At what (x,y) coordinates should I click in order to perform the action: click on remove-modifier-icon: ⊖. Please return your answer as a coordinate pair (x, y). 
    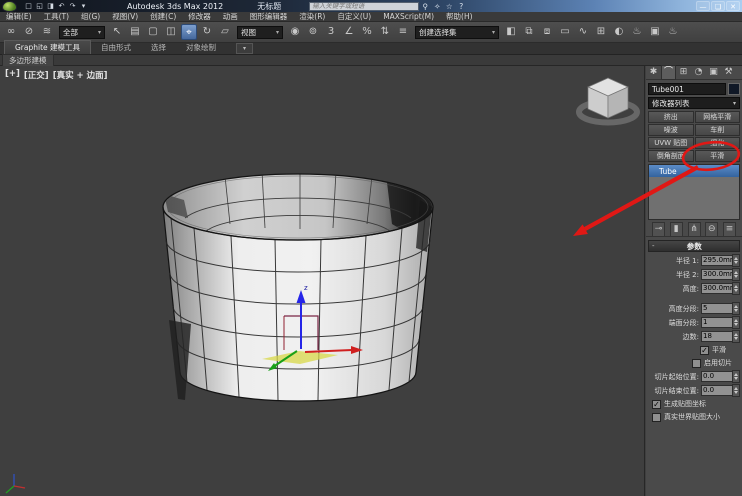
    Looking at the image, I should click on (712, 229).